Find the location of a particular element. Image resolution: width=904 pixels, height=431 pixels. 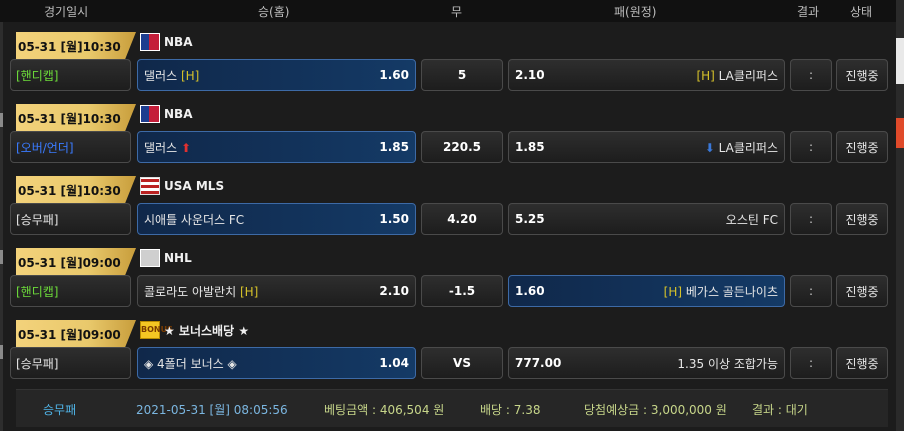

away-odds-button: 5.25 오스틴 FC is located at coordinates (646, 219).